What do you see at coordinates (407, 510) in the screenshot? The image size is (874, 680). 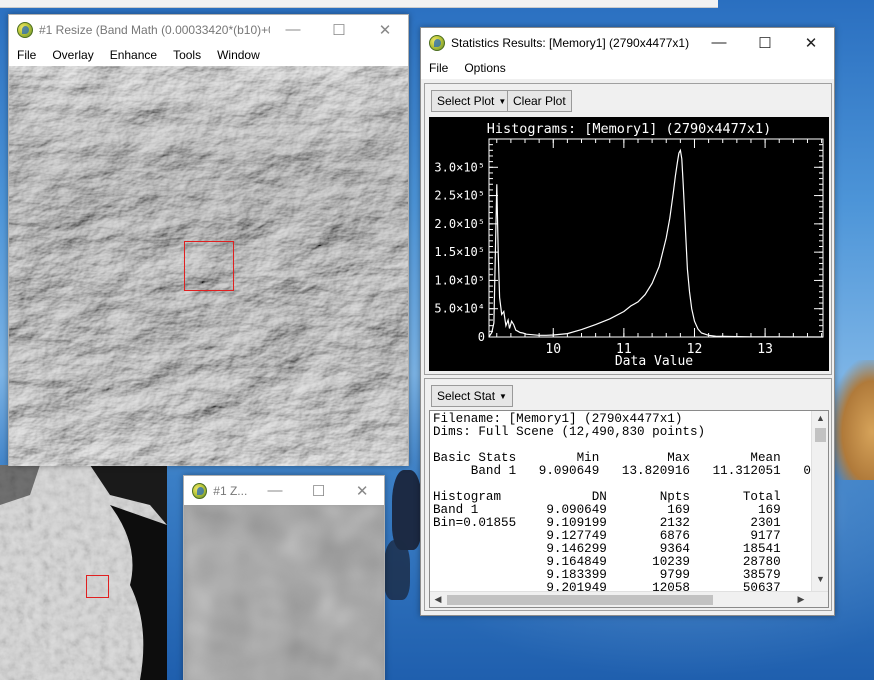 I see `wallpaper-runner` at bounding box center [407, 510].